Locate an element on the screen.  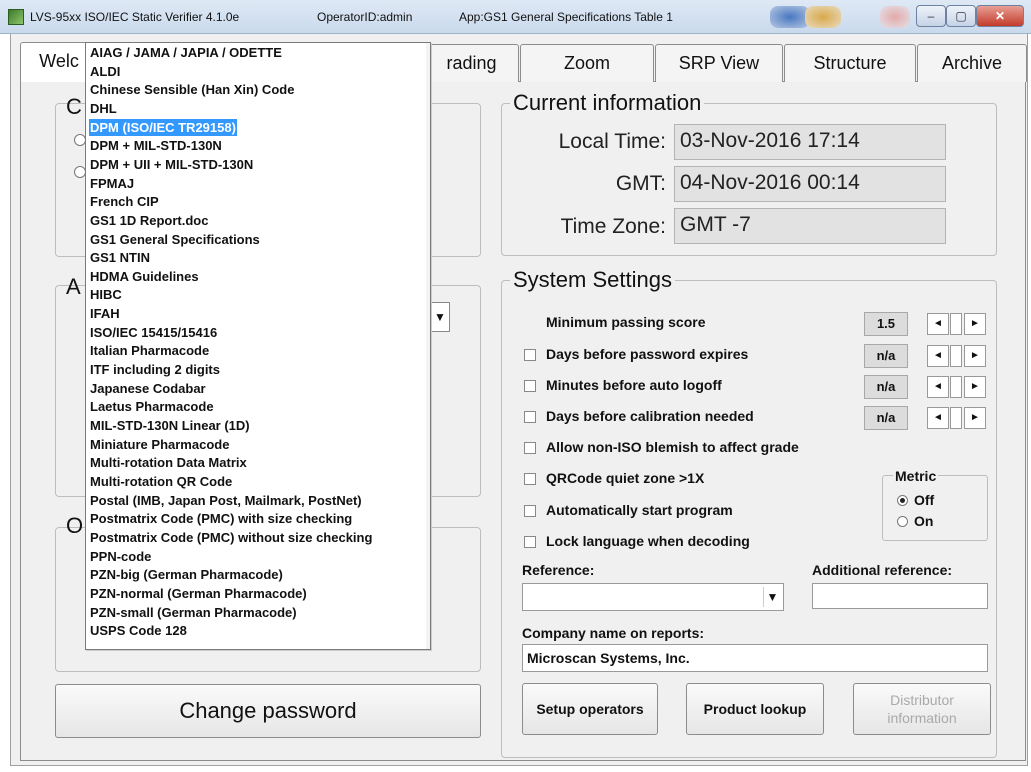
dropdown-item: Postmatrix Code (PMC) with size checking is located at coordinates (221, 518).